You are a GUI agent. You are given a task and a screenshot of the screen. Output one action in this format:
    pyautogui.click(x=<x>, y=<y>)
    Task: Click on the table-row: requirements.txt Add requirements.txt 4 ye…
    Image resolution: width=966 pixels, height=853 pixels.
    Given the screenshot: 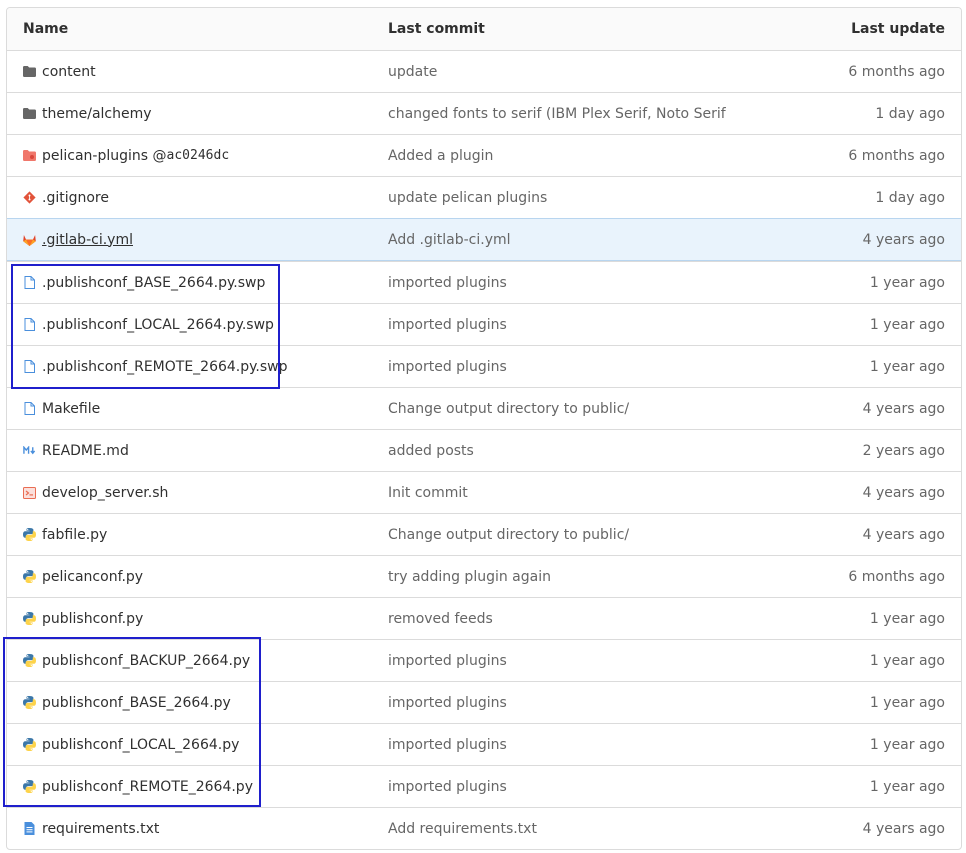 What is the action you would take?
    pyautogui.click(x=484, y=828)
    